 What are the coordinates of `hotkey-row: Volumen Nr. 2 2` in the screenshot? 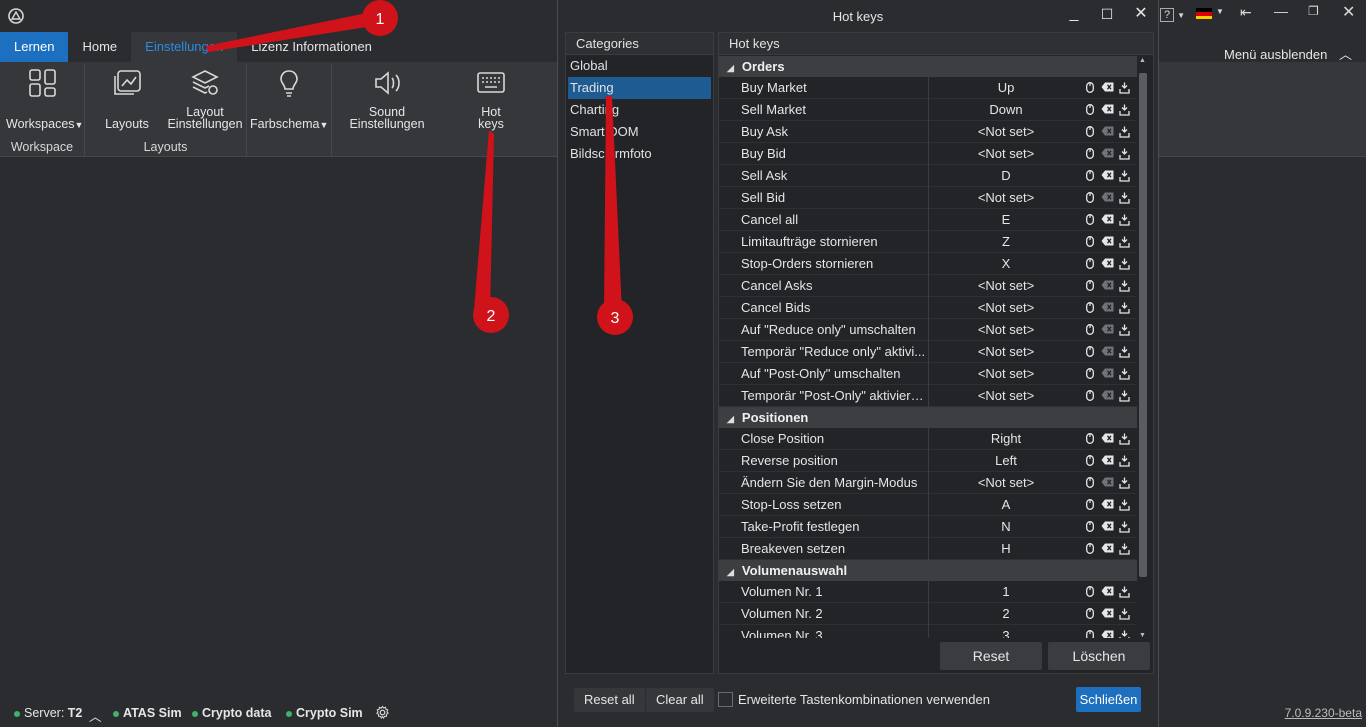 It's located at (928, 614).